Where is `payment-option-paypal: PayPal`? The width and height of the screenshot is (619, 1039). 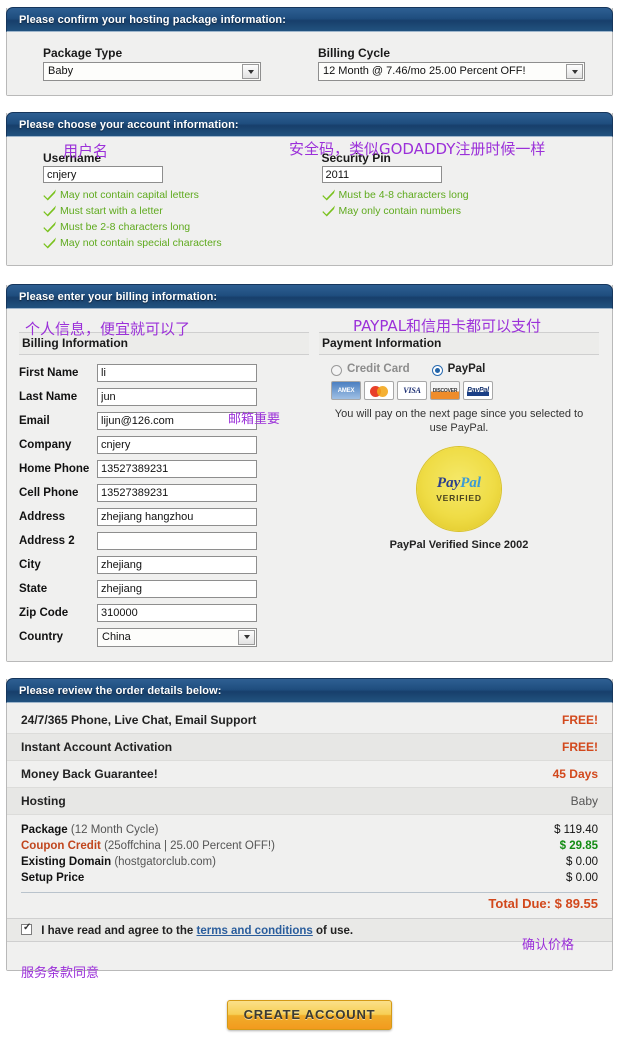
payment-option-paypal: PayPal is located at coordinates (458, 369).